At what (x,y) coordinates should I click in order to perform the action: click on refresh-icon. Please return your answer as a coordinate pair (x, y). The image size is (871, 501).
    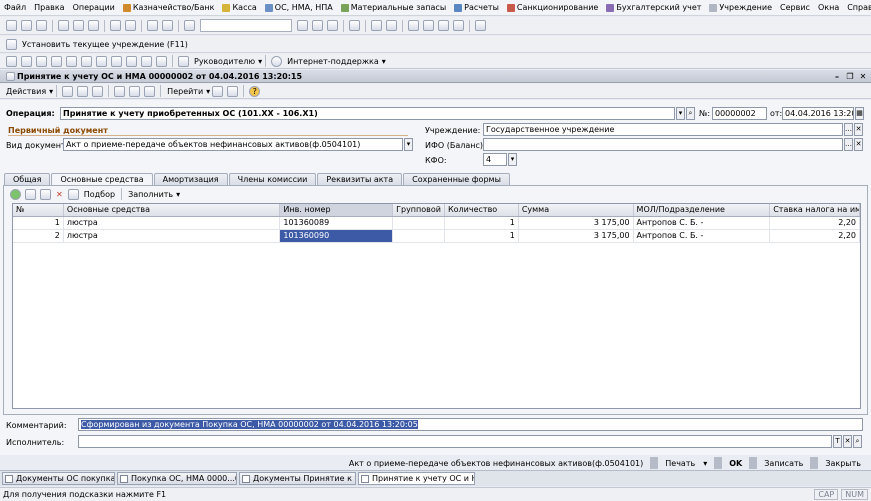
    Looking at the image, I should click on (83, 91).